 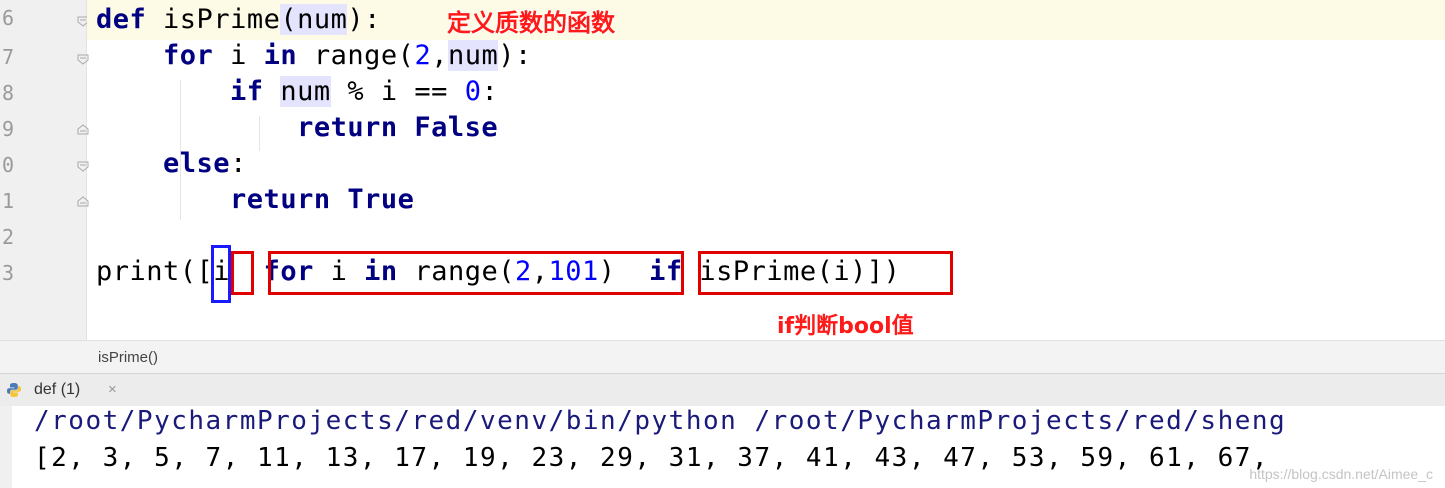 What do you see at coordinates (381, 199) in the screenshot?
I see `keyword: True` at bounding box center [381, 199].